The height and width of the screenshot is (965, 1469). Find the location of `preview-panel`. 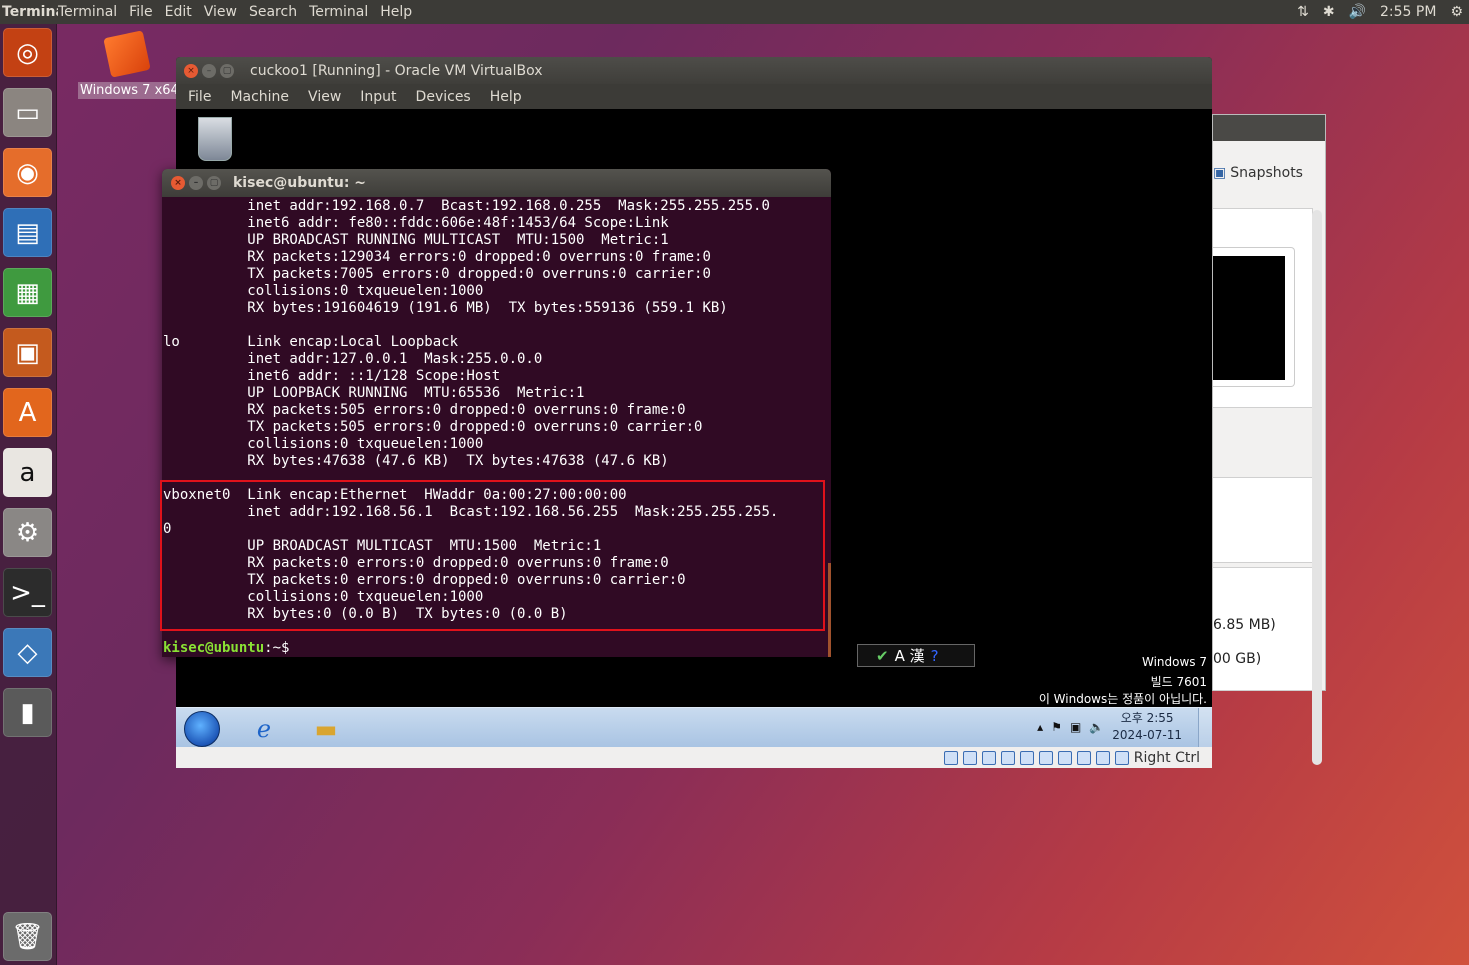

preview-panel is located at coordinates (1263, 308).